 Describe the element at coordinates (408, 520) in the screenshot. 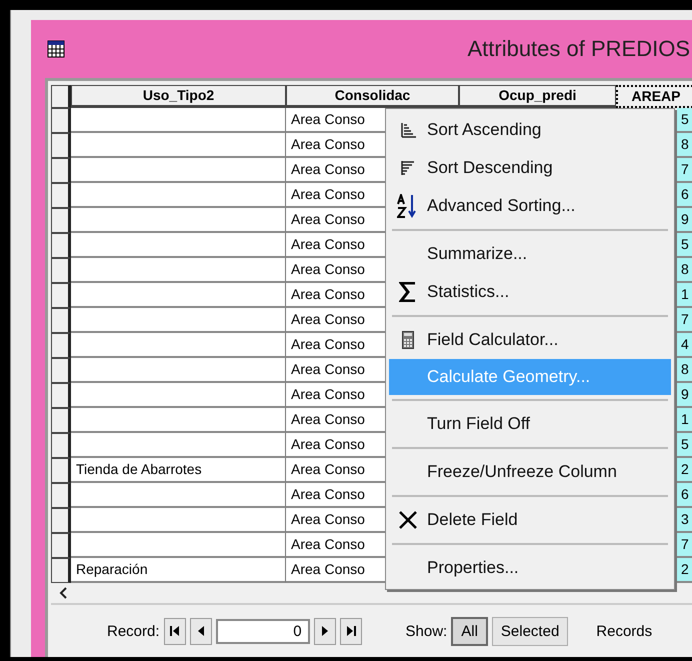

I see `delete-icon` at that location.